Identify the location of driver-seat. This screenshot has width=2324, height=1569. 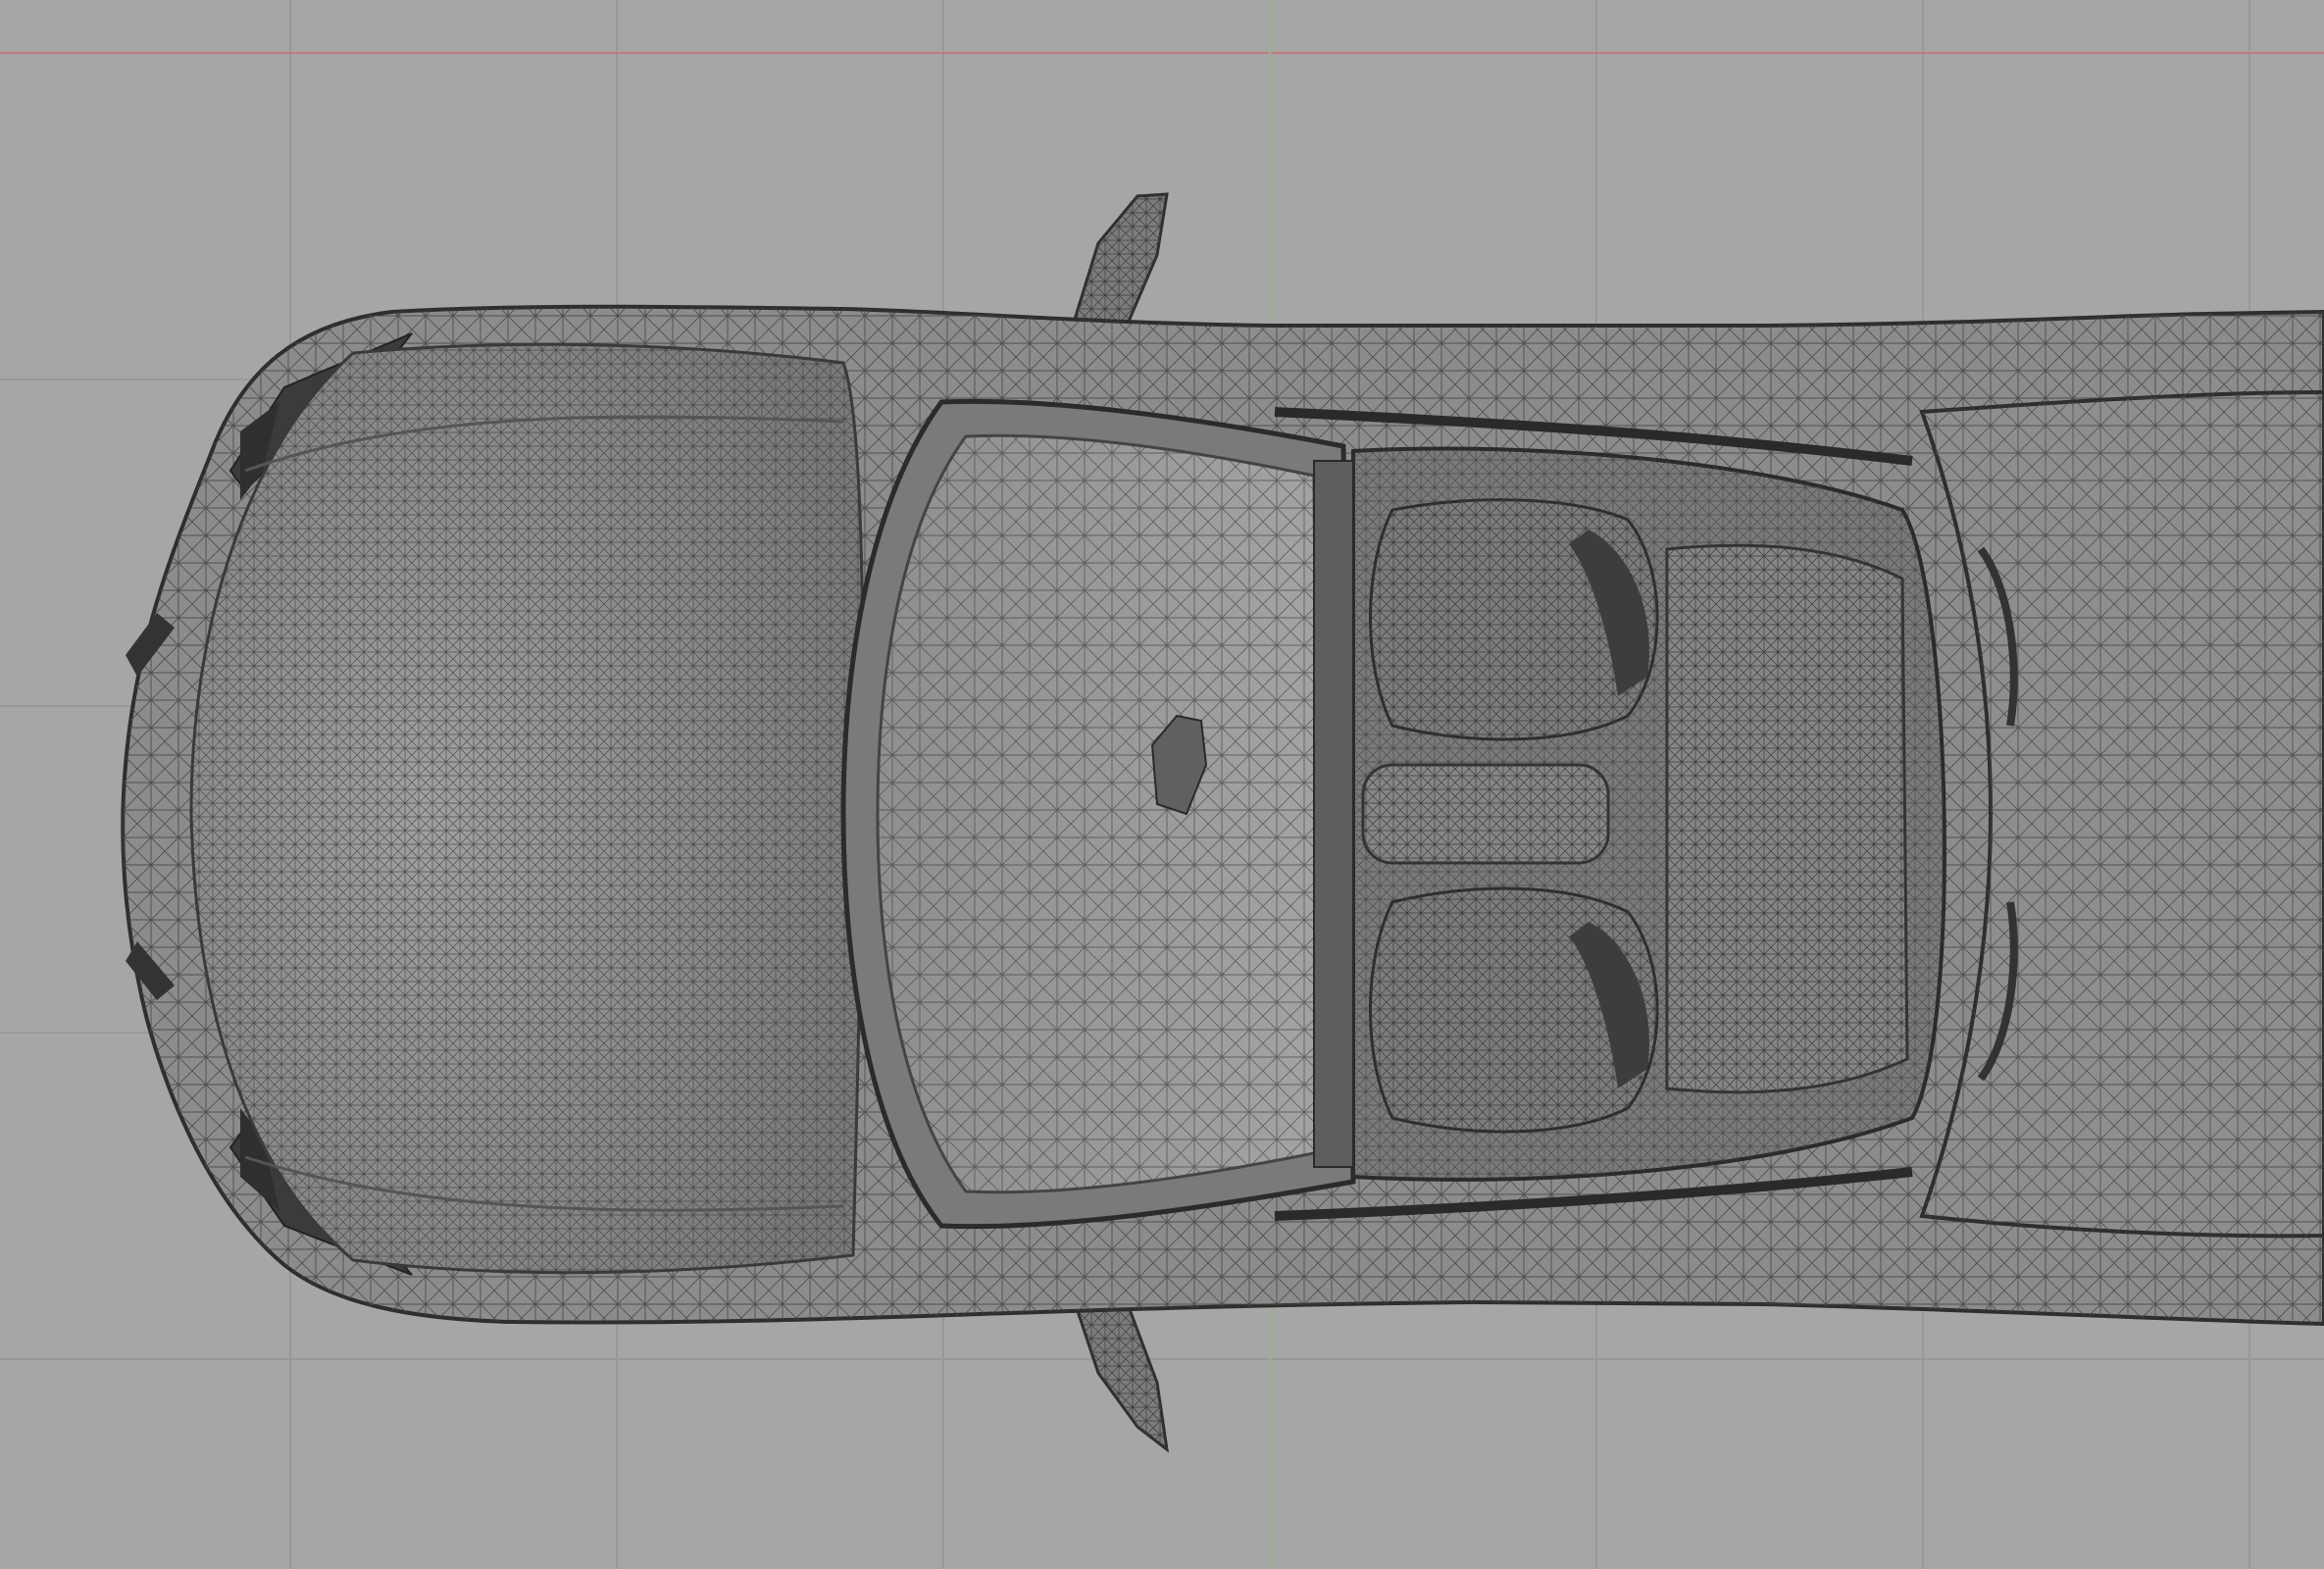
(1514, 619).